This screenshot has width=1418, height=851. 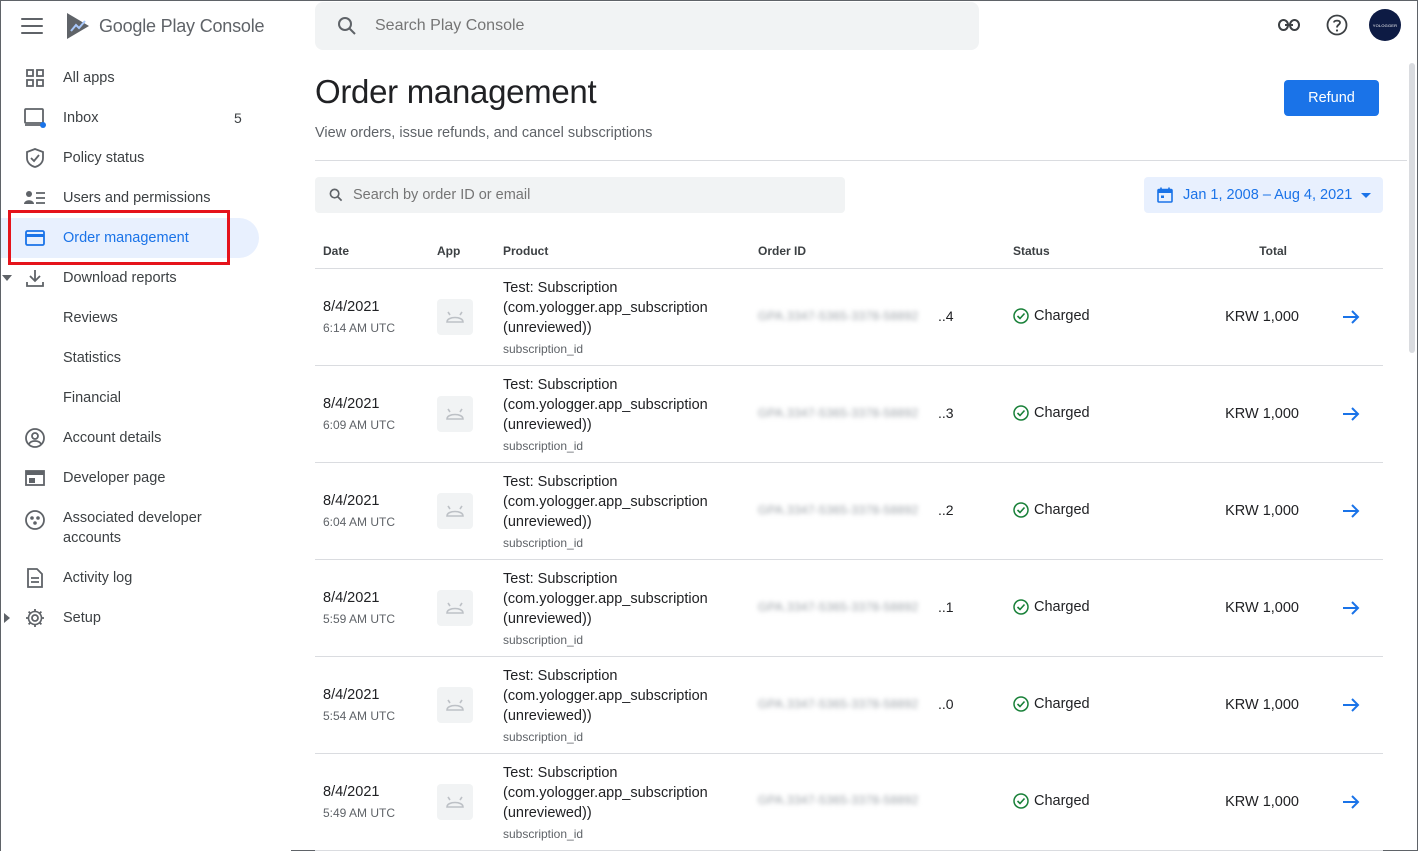 What do you see at coordinates (78, 26) in the screenshot?
I see `play-console-logo` at bounding box center [78, 26].